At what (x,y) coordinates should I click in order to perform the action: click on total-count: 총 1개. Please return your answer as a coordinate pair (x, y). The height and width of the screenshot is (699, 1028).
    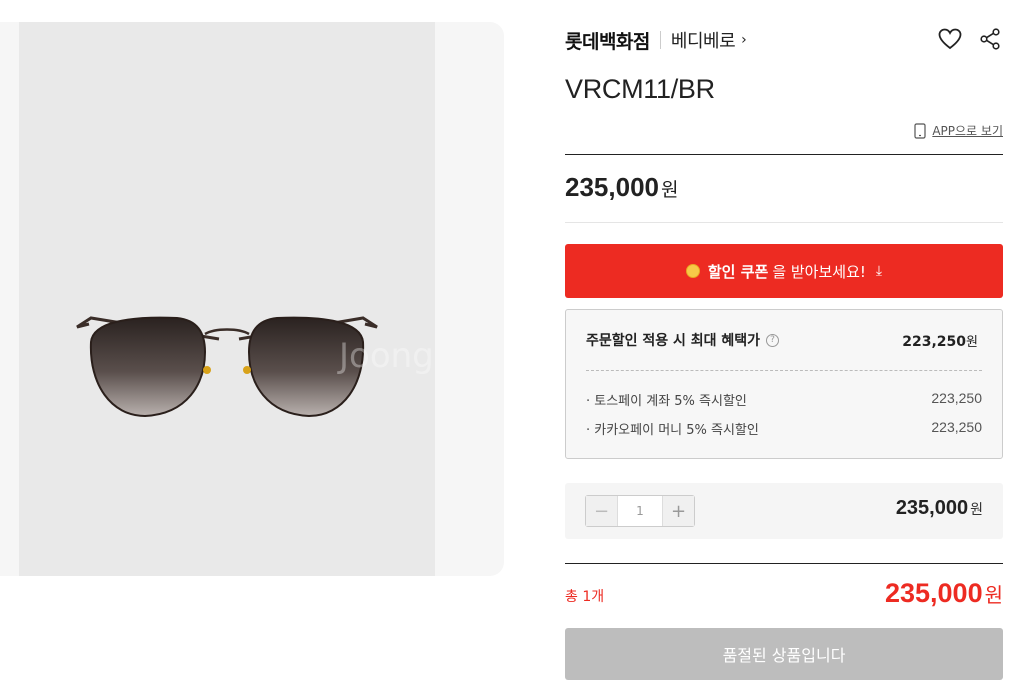
    Looking at the image, I should click on (585, 597).